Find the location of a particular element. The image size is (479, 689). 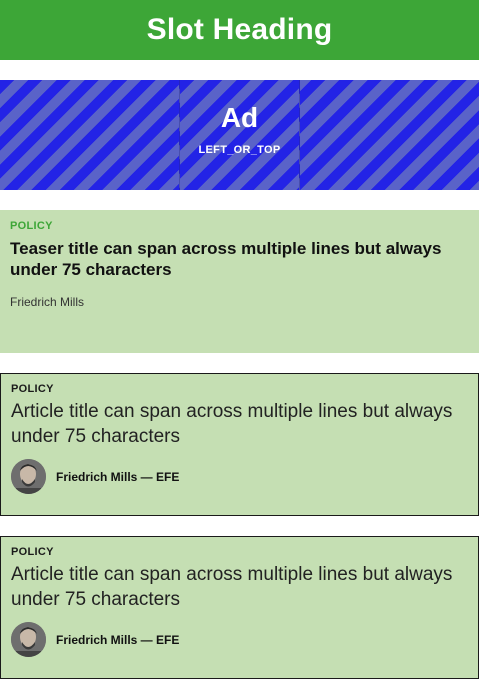

slot-heading: Slot Heading is located at coordinates (239, 29).